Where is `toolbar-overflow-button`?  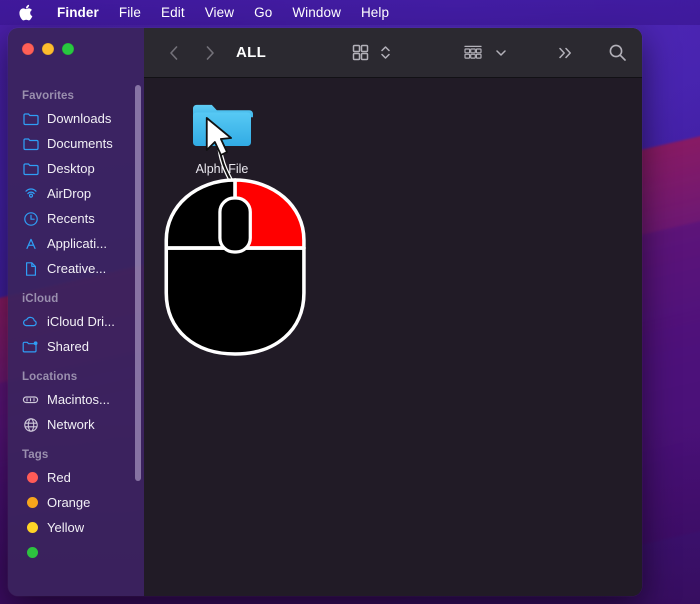
toolbar-overflow-button is located at coordinates (566, 53).